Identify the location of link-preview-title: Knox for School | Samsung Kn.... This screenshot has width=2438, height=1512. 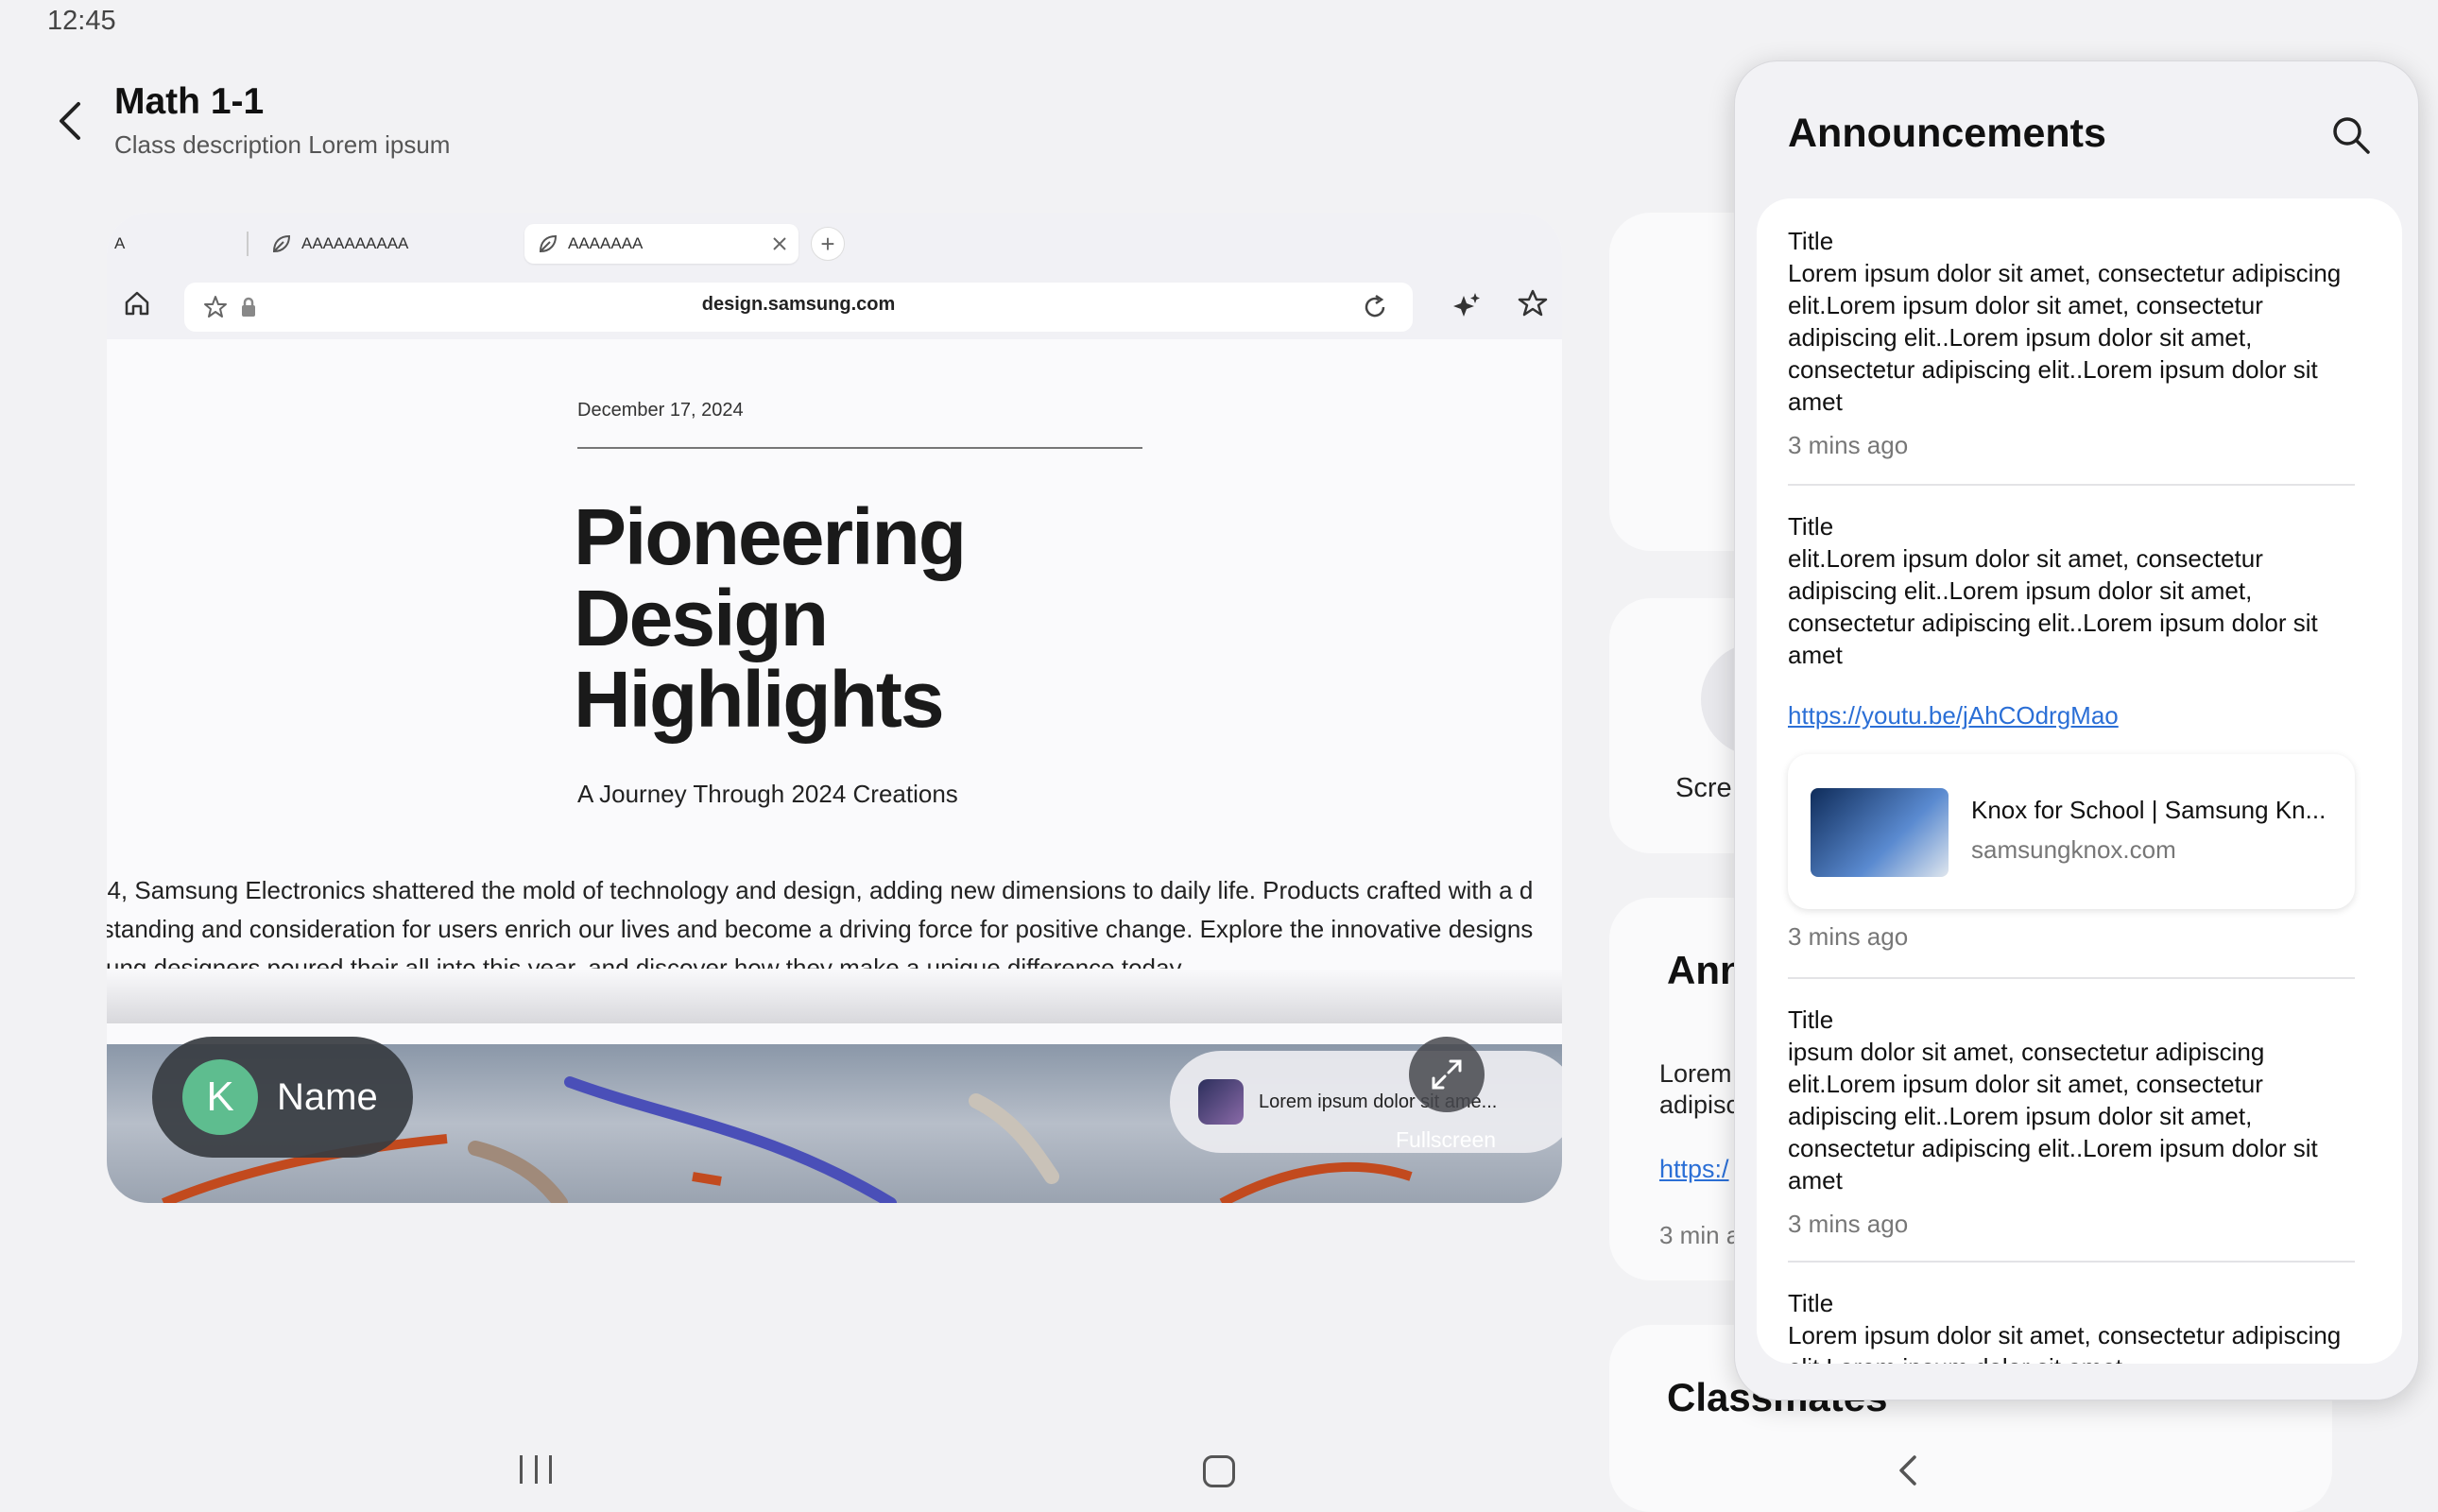
(2149, 810).